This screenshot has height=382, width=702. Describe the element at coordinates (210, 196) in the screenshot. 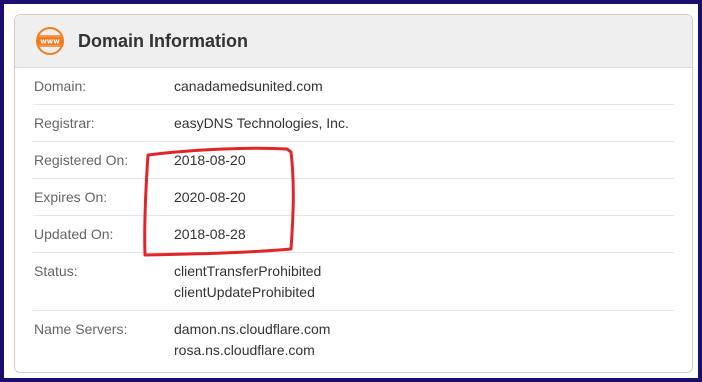

I see `expires-on-date: 2020-08-20` at that location.